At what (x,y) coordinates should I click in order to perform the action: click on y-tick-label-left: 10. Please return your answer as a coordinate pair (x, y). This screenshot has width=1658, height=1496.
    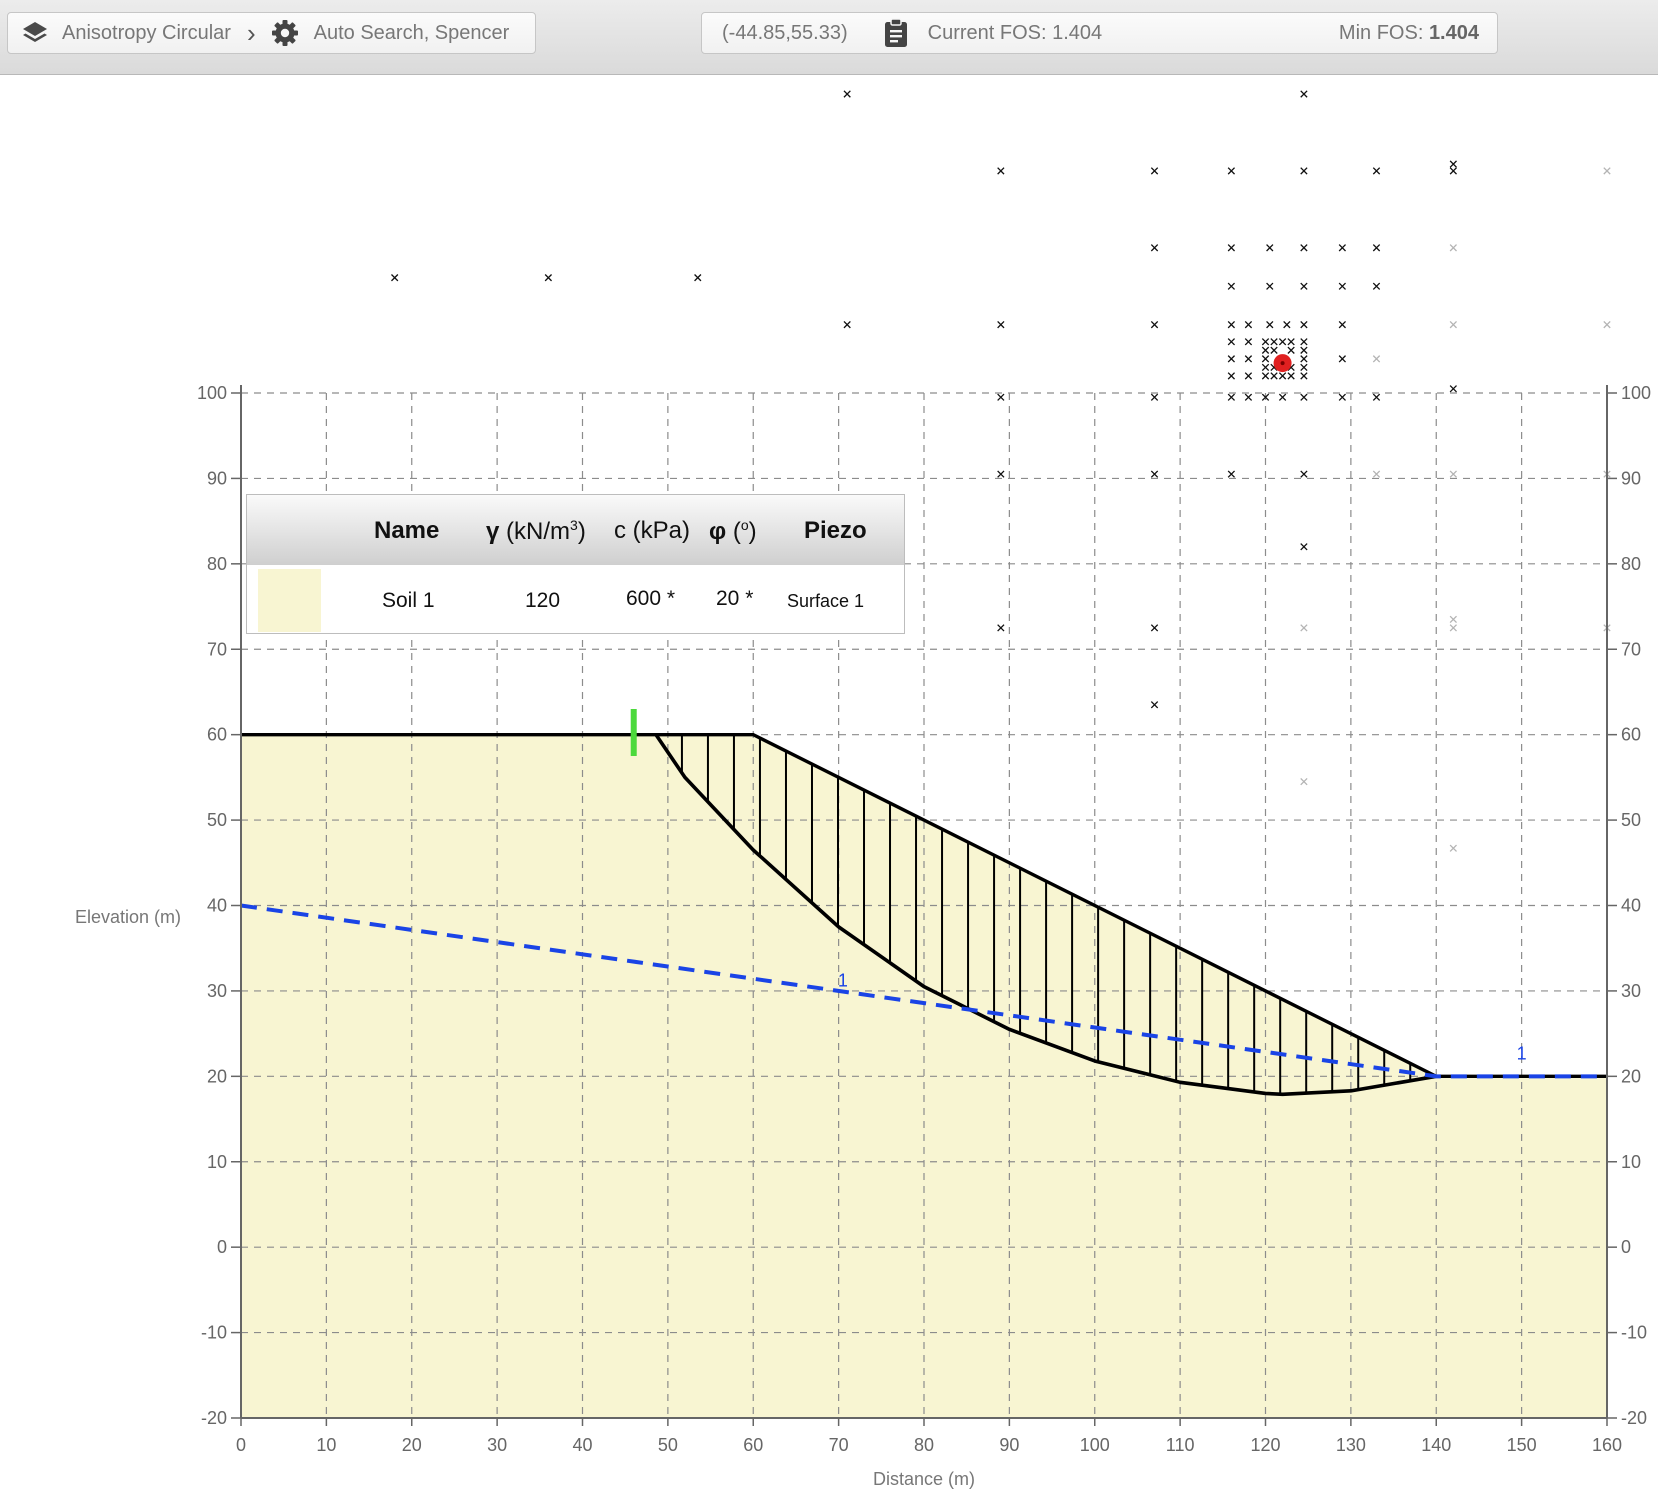
    Looking at the image, I should click on (217, 1162).